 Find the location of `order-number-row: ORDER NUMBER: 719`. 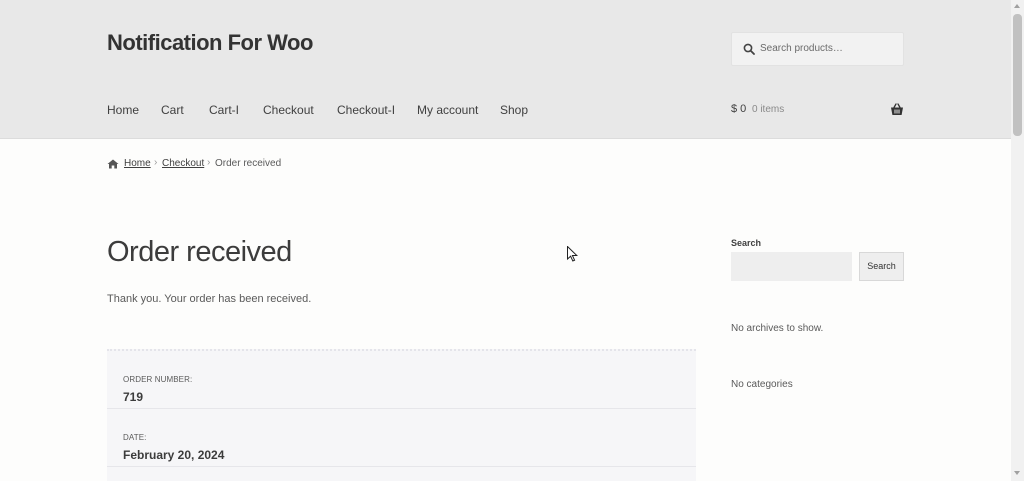

order-number-row: ORDER NUMBER: 719 is located at coordinates (401, 380).